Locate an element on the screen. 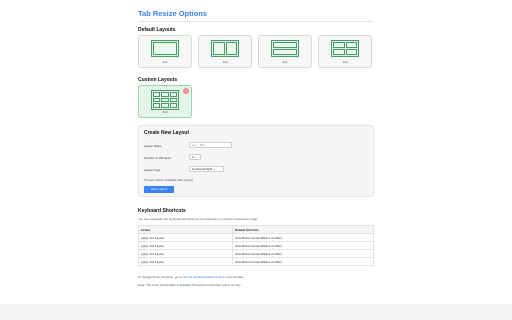 The height and width of the screenshot is (320, 512). layout-card-1x2: 1x2 is located at coordinates (225, 51).